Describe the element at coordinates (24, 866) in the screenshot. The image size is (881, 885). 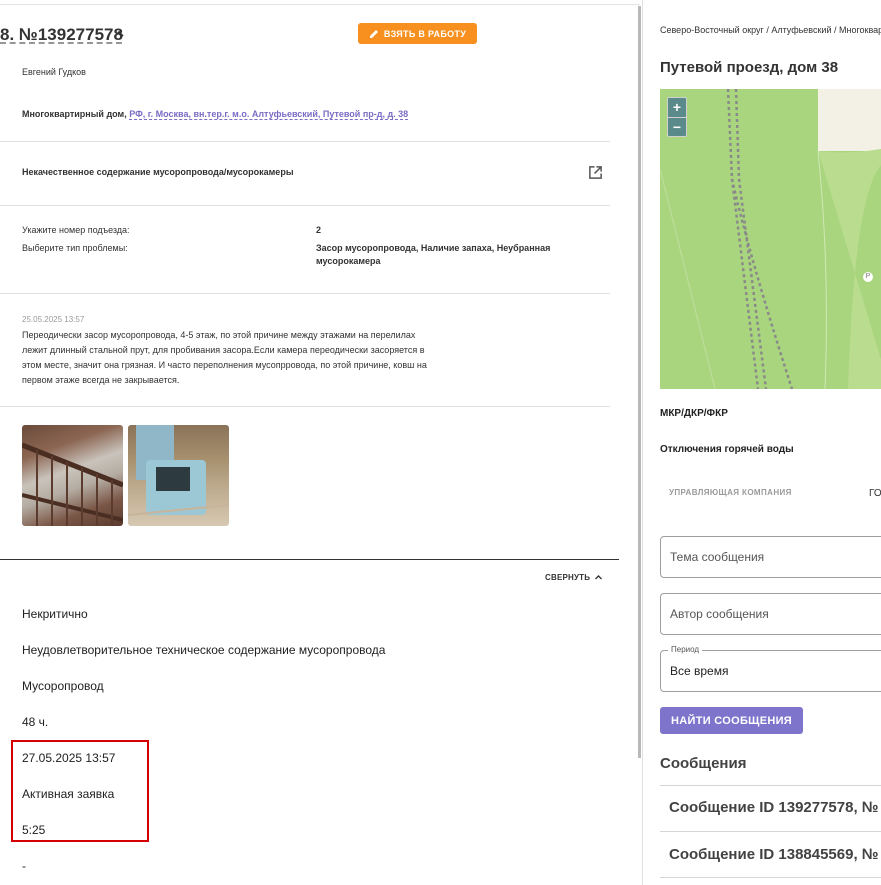
I see `empty-value: -` at that location.